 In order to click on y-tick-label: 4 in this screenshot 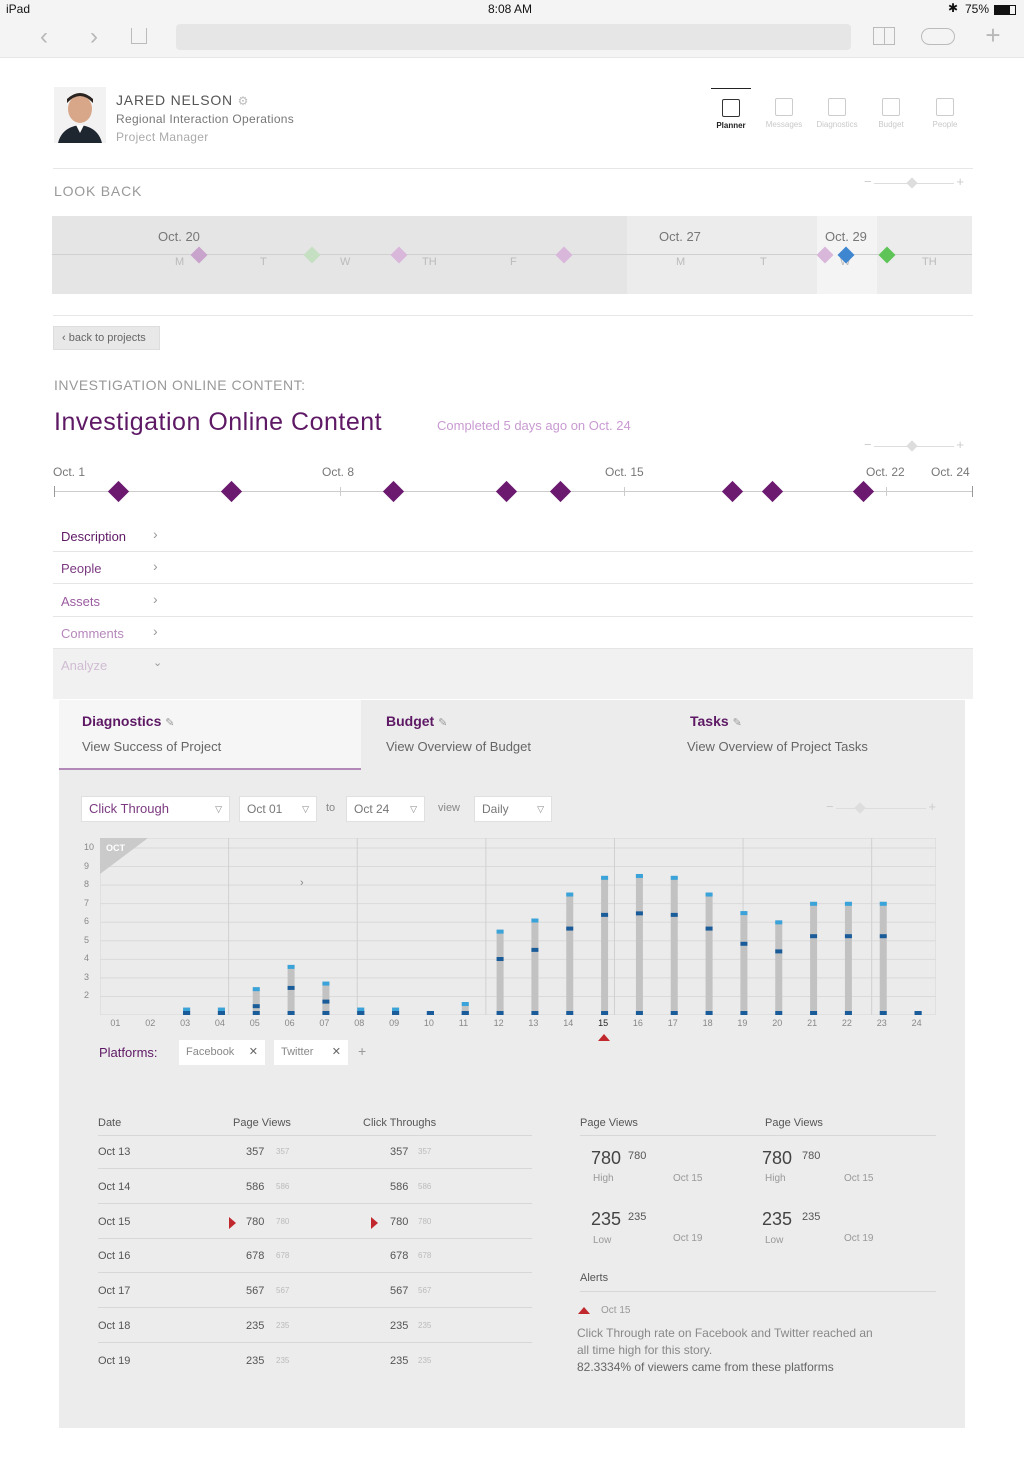, I will do `click(87, 958)`.